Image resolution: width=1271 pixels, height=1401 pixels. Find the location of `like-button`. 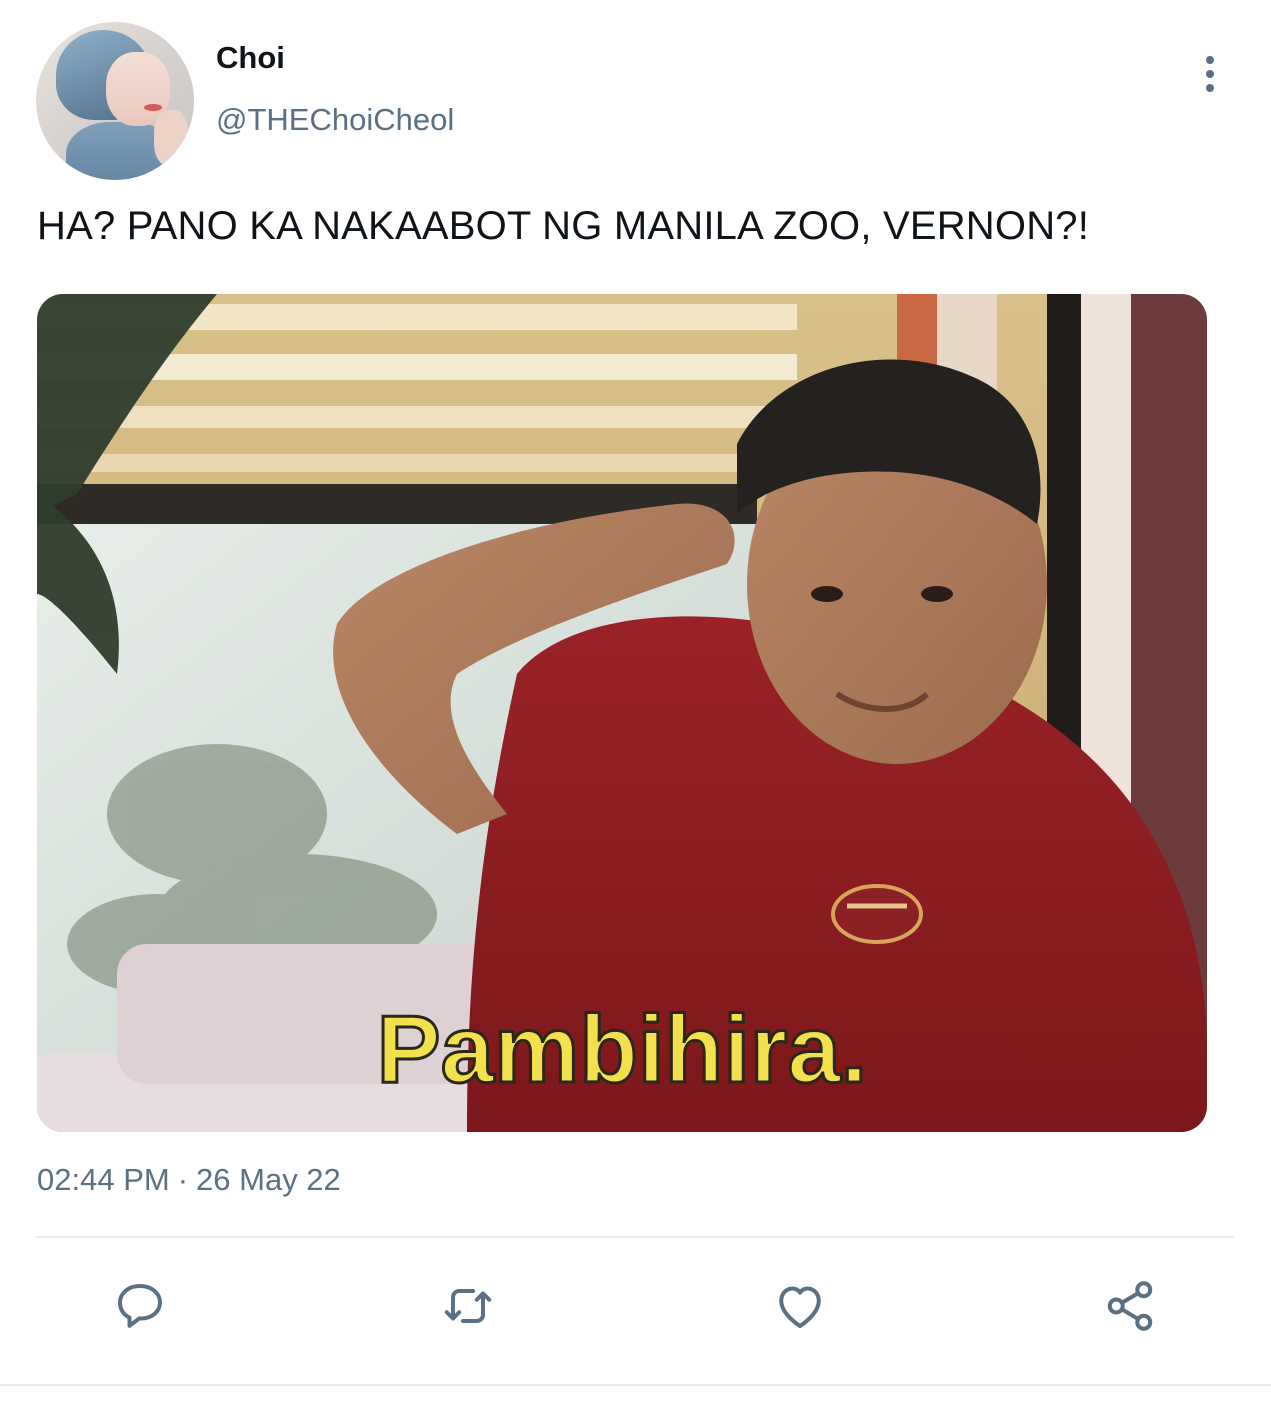

like-button is located at coordinates (800, 1306).